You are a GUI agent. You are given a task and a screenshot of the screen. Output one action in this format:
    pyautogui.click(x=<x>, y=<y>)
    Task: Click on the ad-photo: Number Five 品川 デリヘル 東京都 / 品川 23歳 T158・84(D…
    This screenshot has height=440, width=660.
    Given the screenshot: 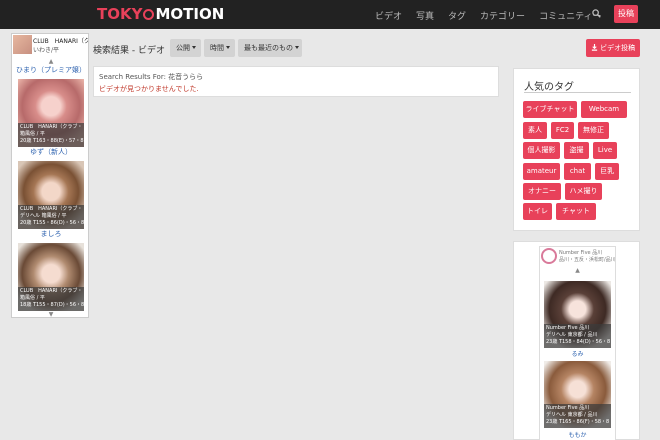 What is the action you would take?
    pyautogui.click(x=577, y=314)
    